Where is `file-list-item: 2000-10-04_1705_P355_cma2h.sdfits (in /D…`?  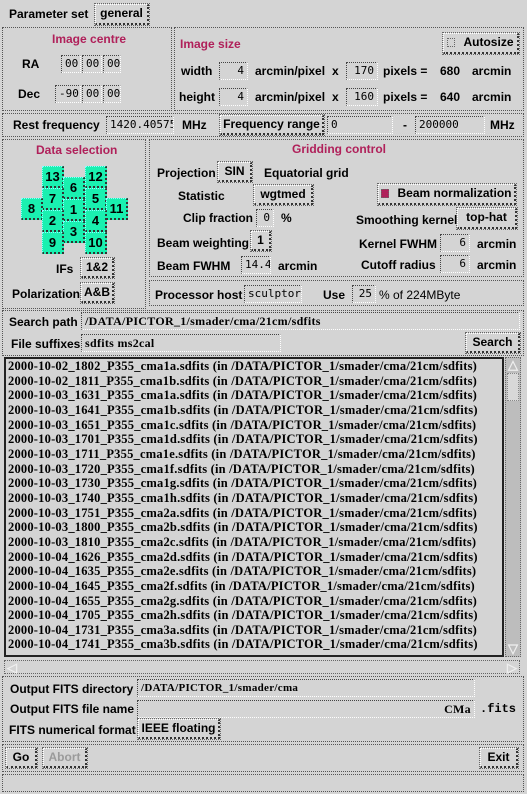 file-list-item: 2000-10-04_1705_P355_cma2h.sdfits (in /D… is located at coordinates (254, 615).